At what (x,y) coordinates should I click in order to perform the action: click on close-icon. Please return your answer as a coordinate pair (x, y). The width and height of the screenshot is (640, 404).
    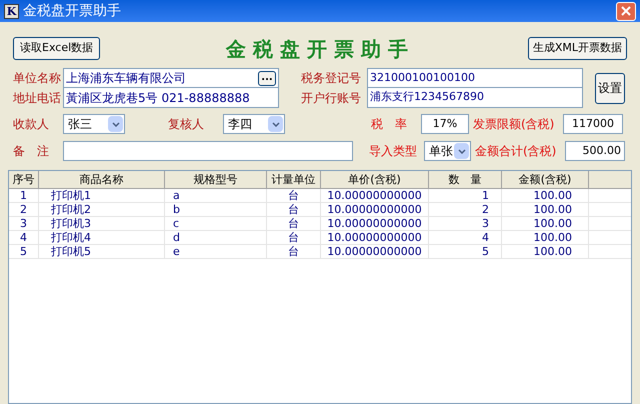
    Looking at the image, I should click on (626, 11).